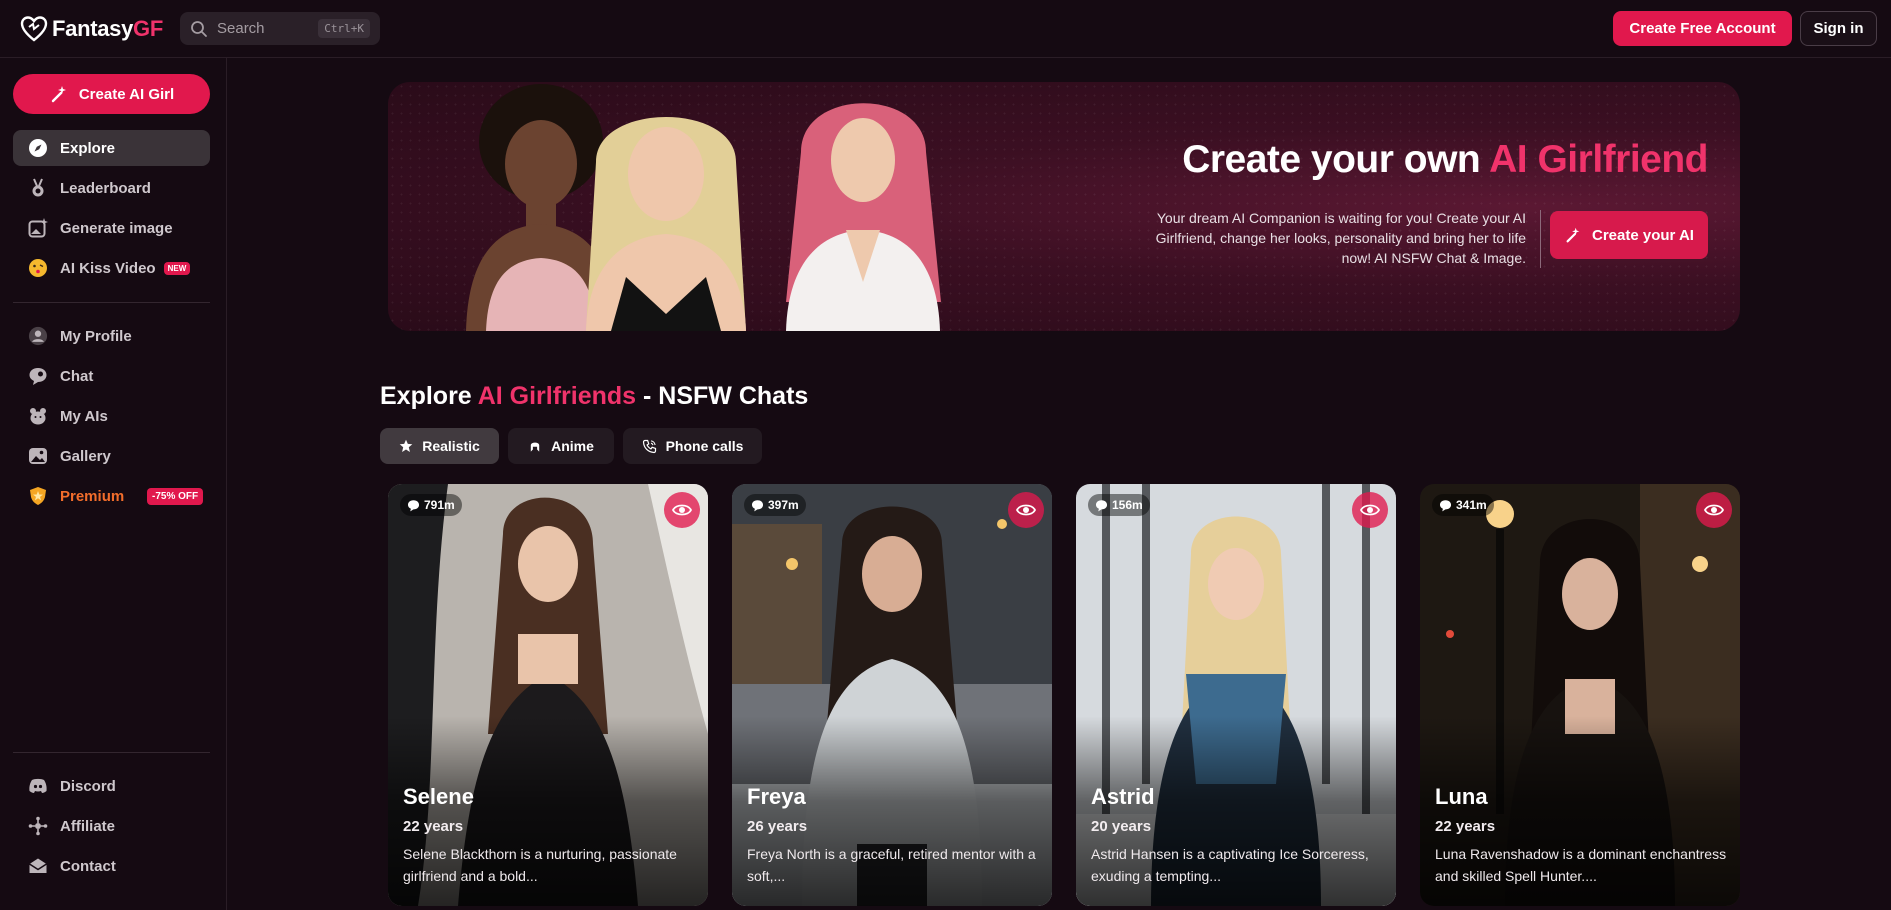  I want to click on sidebar-item-gallery: Gallery, so click(111, 456).